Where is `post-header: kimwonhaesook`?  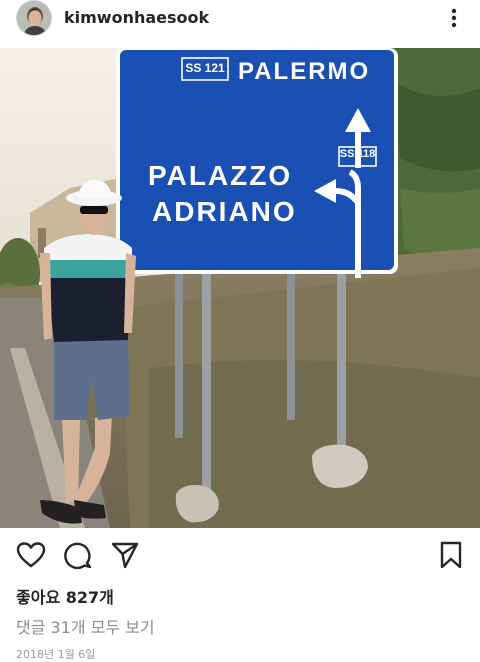 post-header: kimwonhaesook is located at coordinates (240, 24).